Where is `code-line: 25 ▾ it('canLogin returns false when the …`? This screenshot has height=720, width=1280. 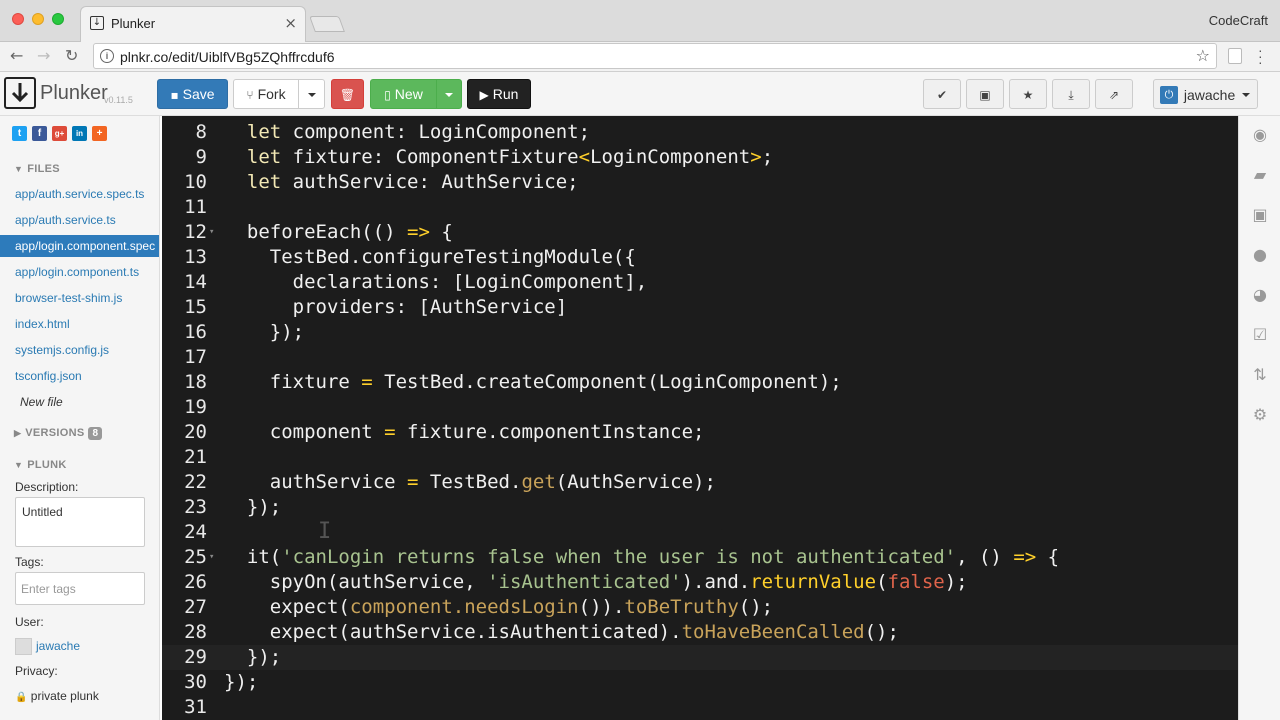 code-line: 25 ▾ it('canLogin returns false when the … is located at coordinates (700, 557).